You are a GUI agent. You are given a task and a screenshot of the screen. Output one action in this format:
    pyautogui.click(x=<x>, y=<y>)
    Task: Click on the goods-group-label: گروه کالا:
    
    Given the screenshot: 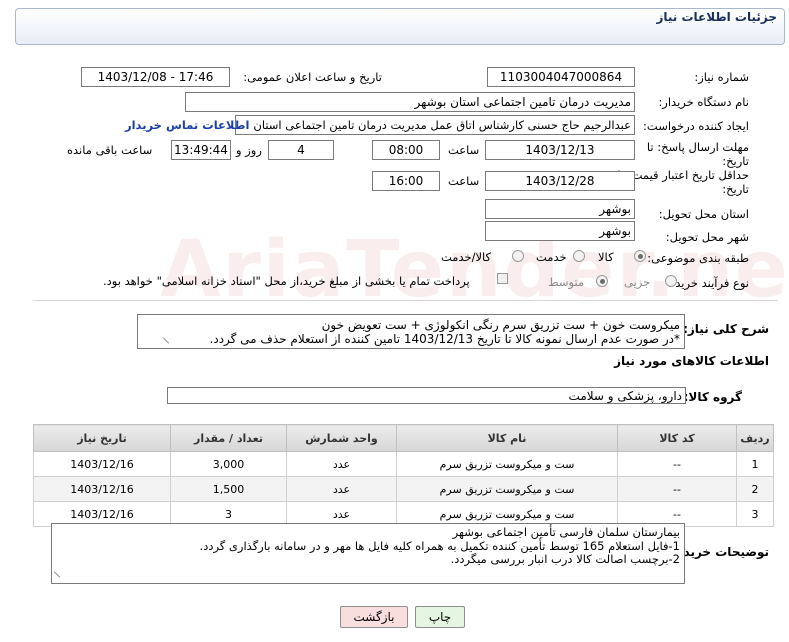 What is the action you would take?
    pyautogui.click(x=712, y=397)
    